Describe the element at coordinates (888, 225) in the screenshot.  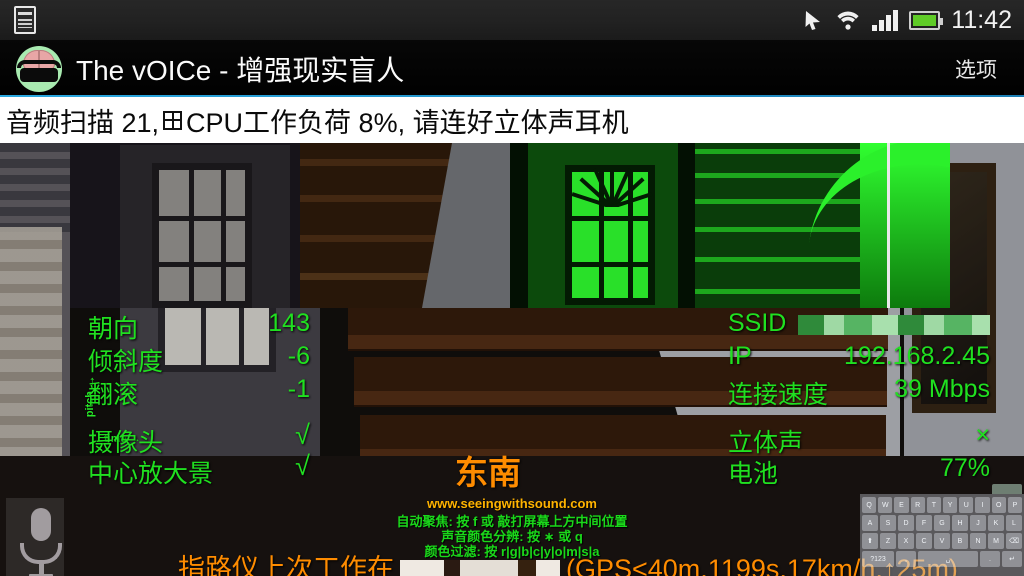
I see `scan-line` at that location.